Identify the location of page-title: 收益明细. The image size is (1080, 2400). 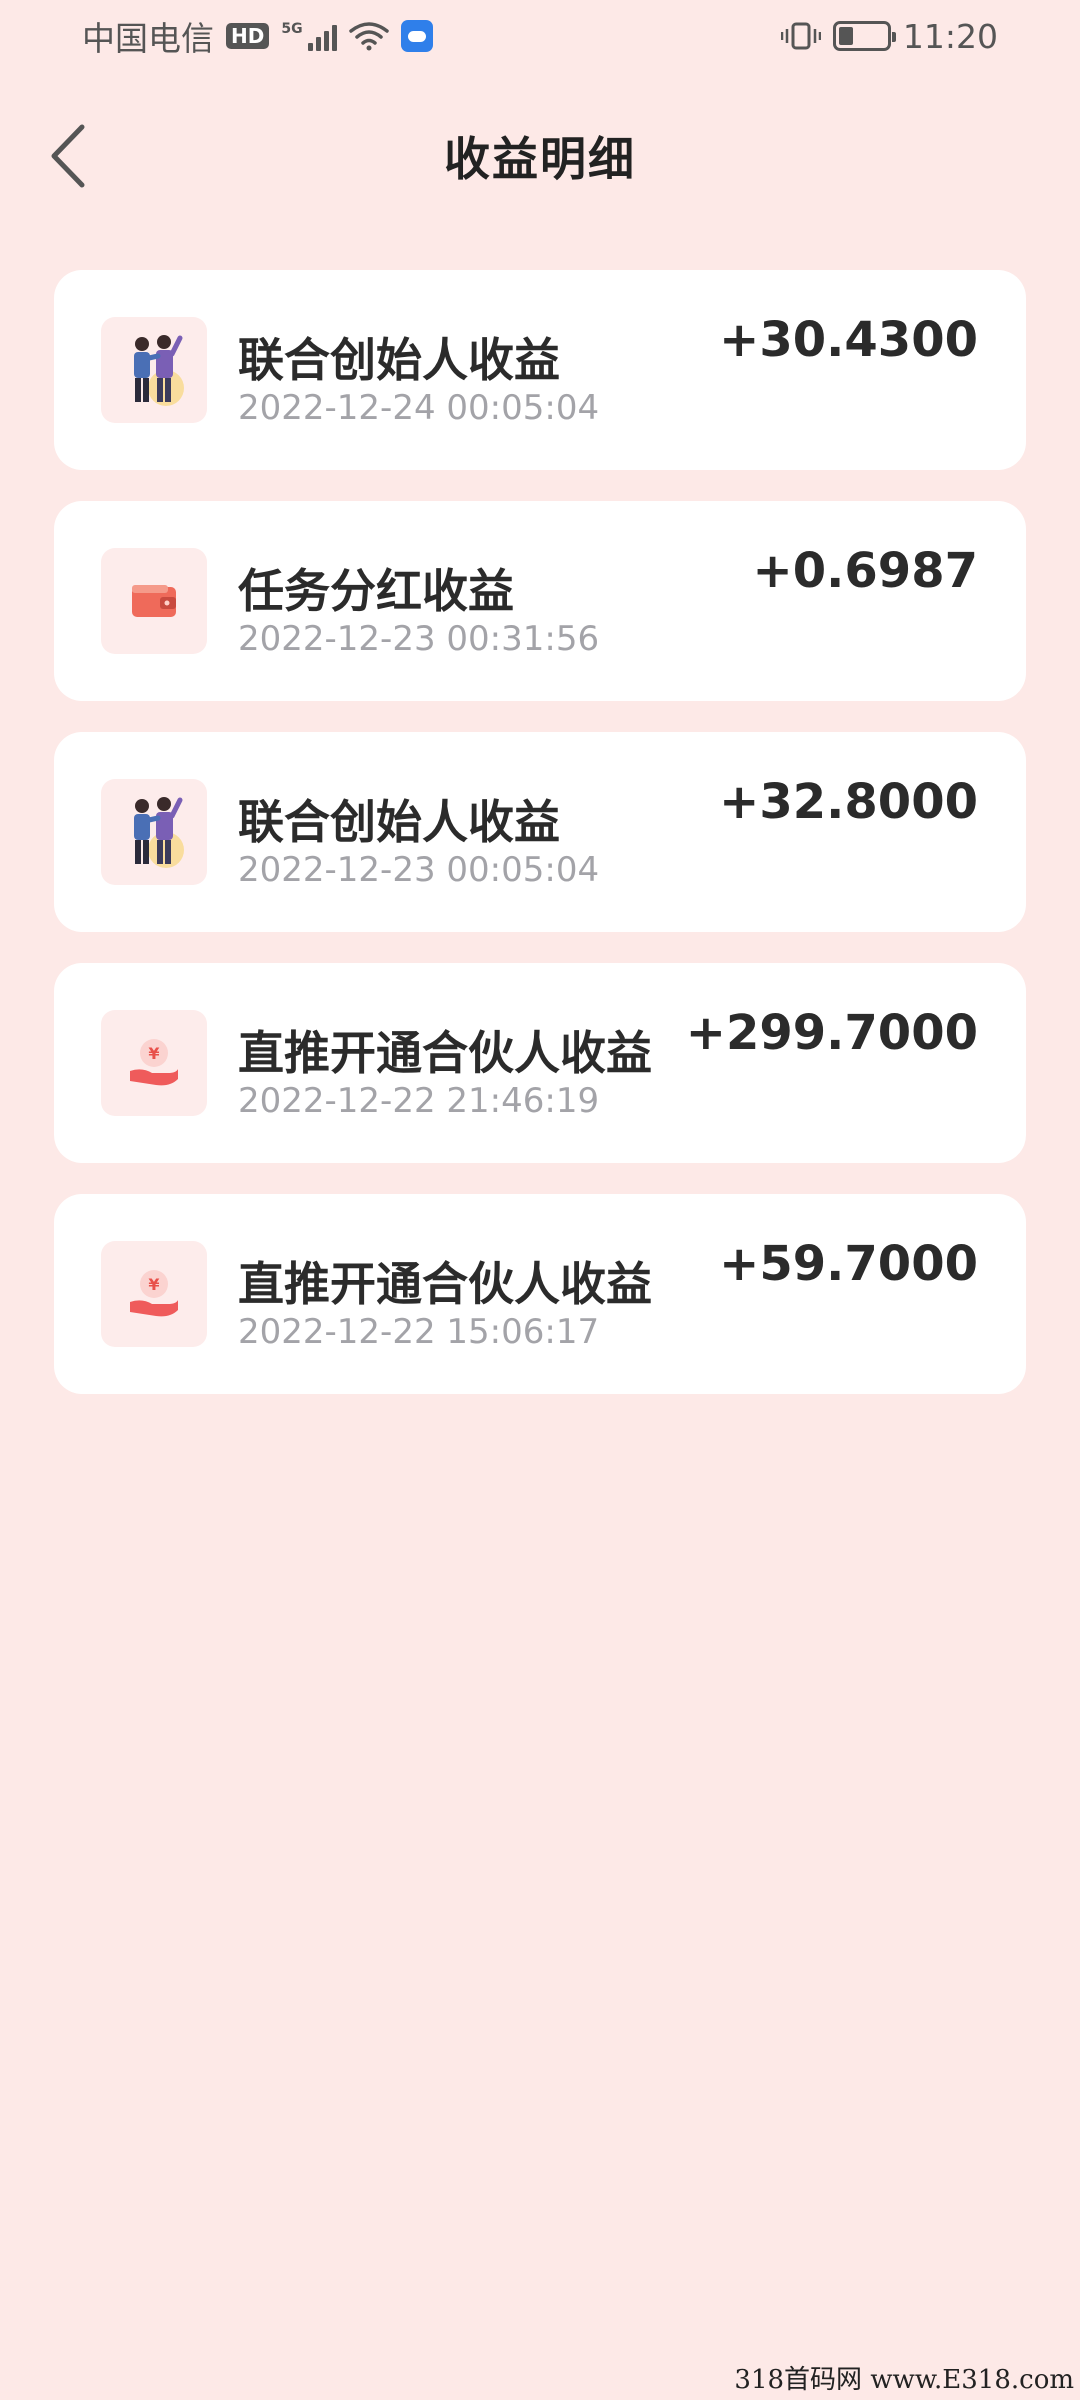
(540, 159).